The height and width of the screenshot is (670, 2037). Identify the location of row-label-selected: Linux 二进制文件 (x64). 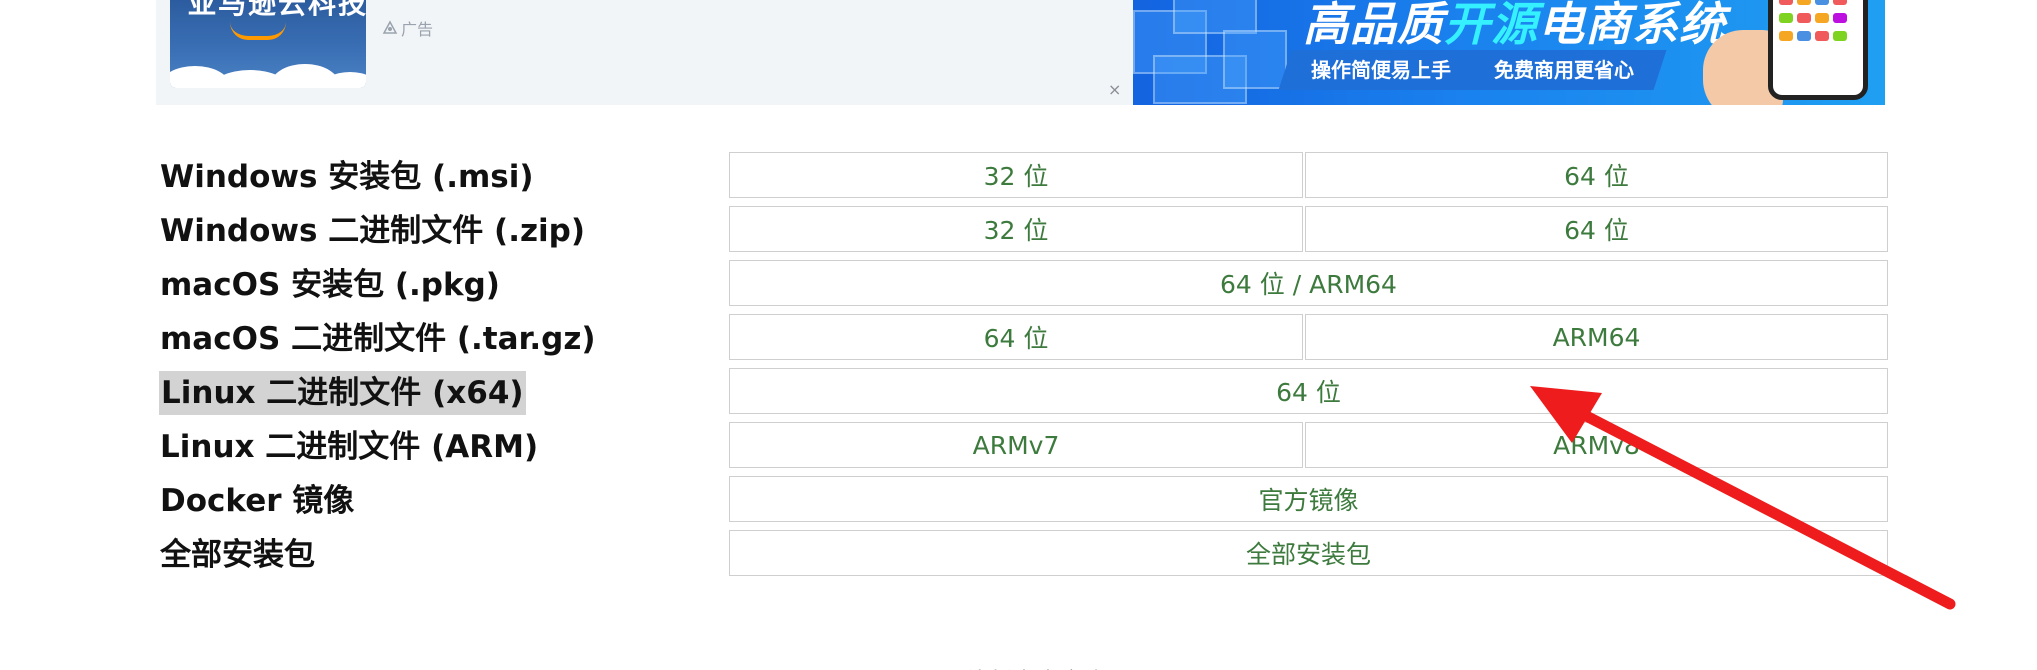
(342, 393).